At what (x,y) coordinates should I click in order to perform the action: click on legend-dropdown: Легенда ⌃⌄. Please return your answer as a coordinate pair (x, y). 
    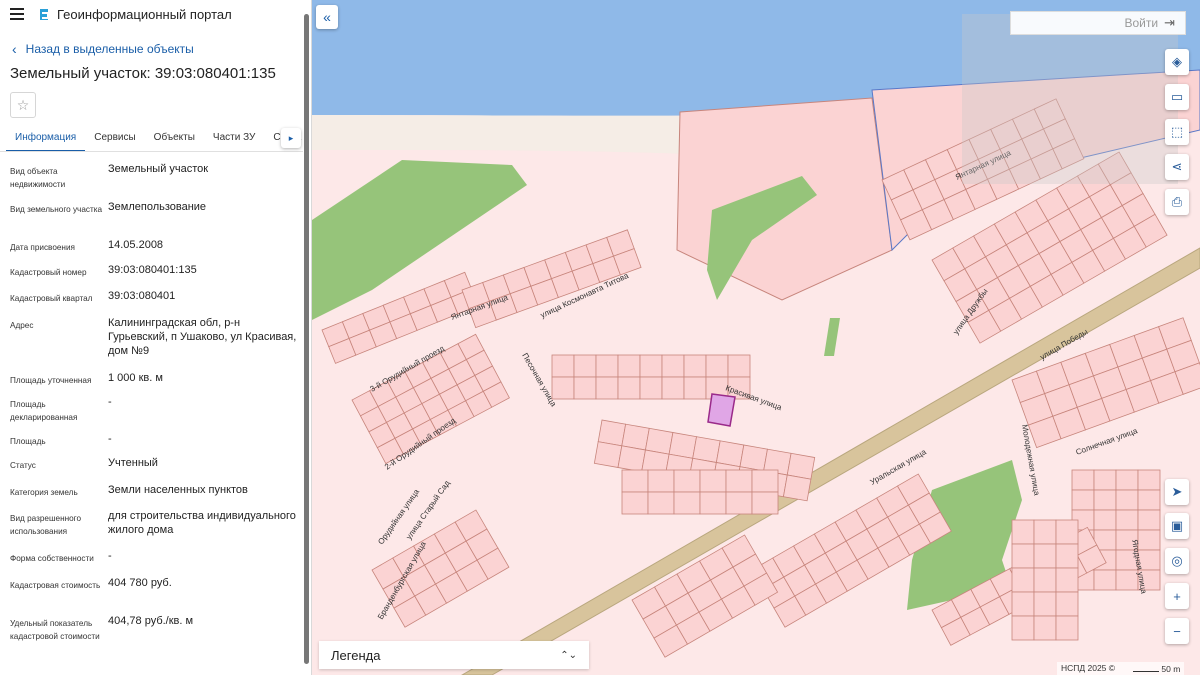
    Looking at the image, I should click on (454, 655).